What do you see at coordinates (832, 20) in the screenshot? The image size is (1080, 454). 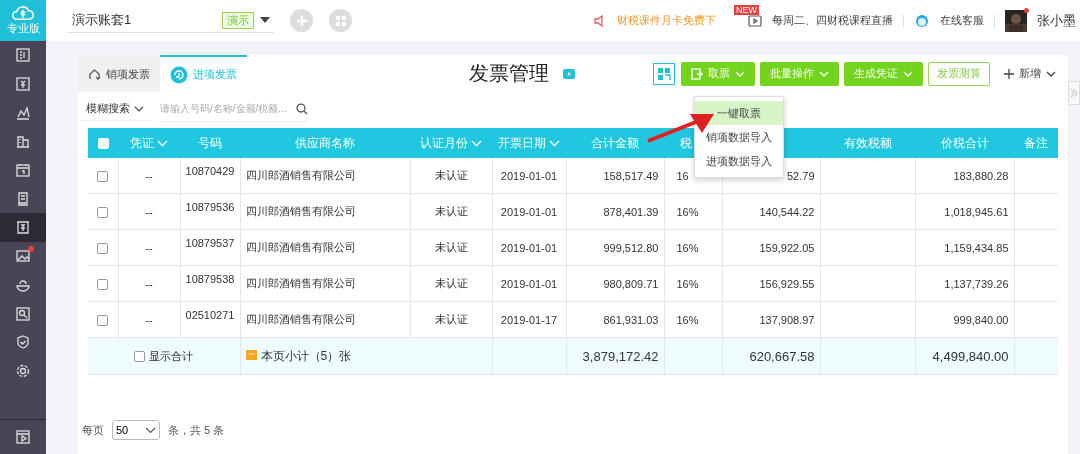 I see `live-course-link: 每周二、四财税课程直播` at bounding box center [832, 20].